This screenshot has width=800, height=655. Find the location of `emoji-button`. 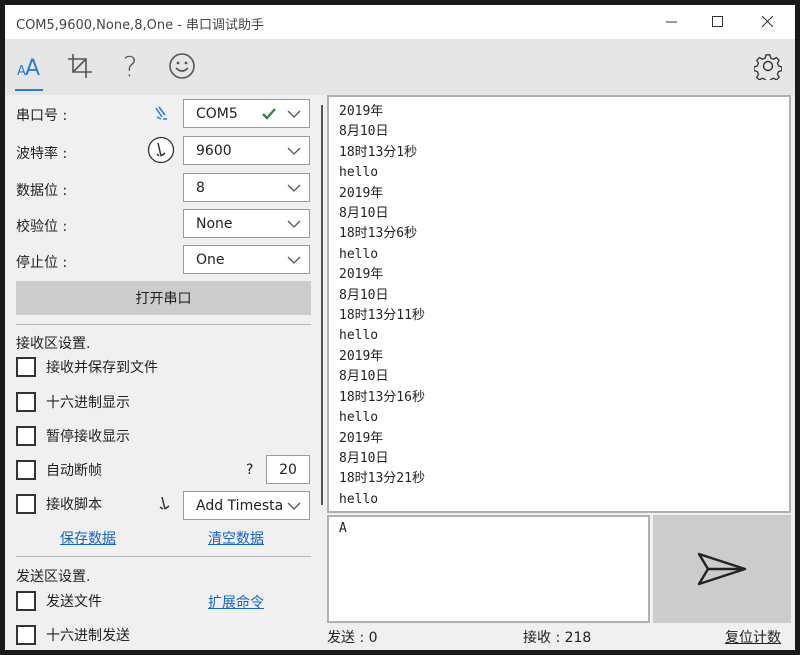

emoji-button is located at coordinates (182, 66).